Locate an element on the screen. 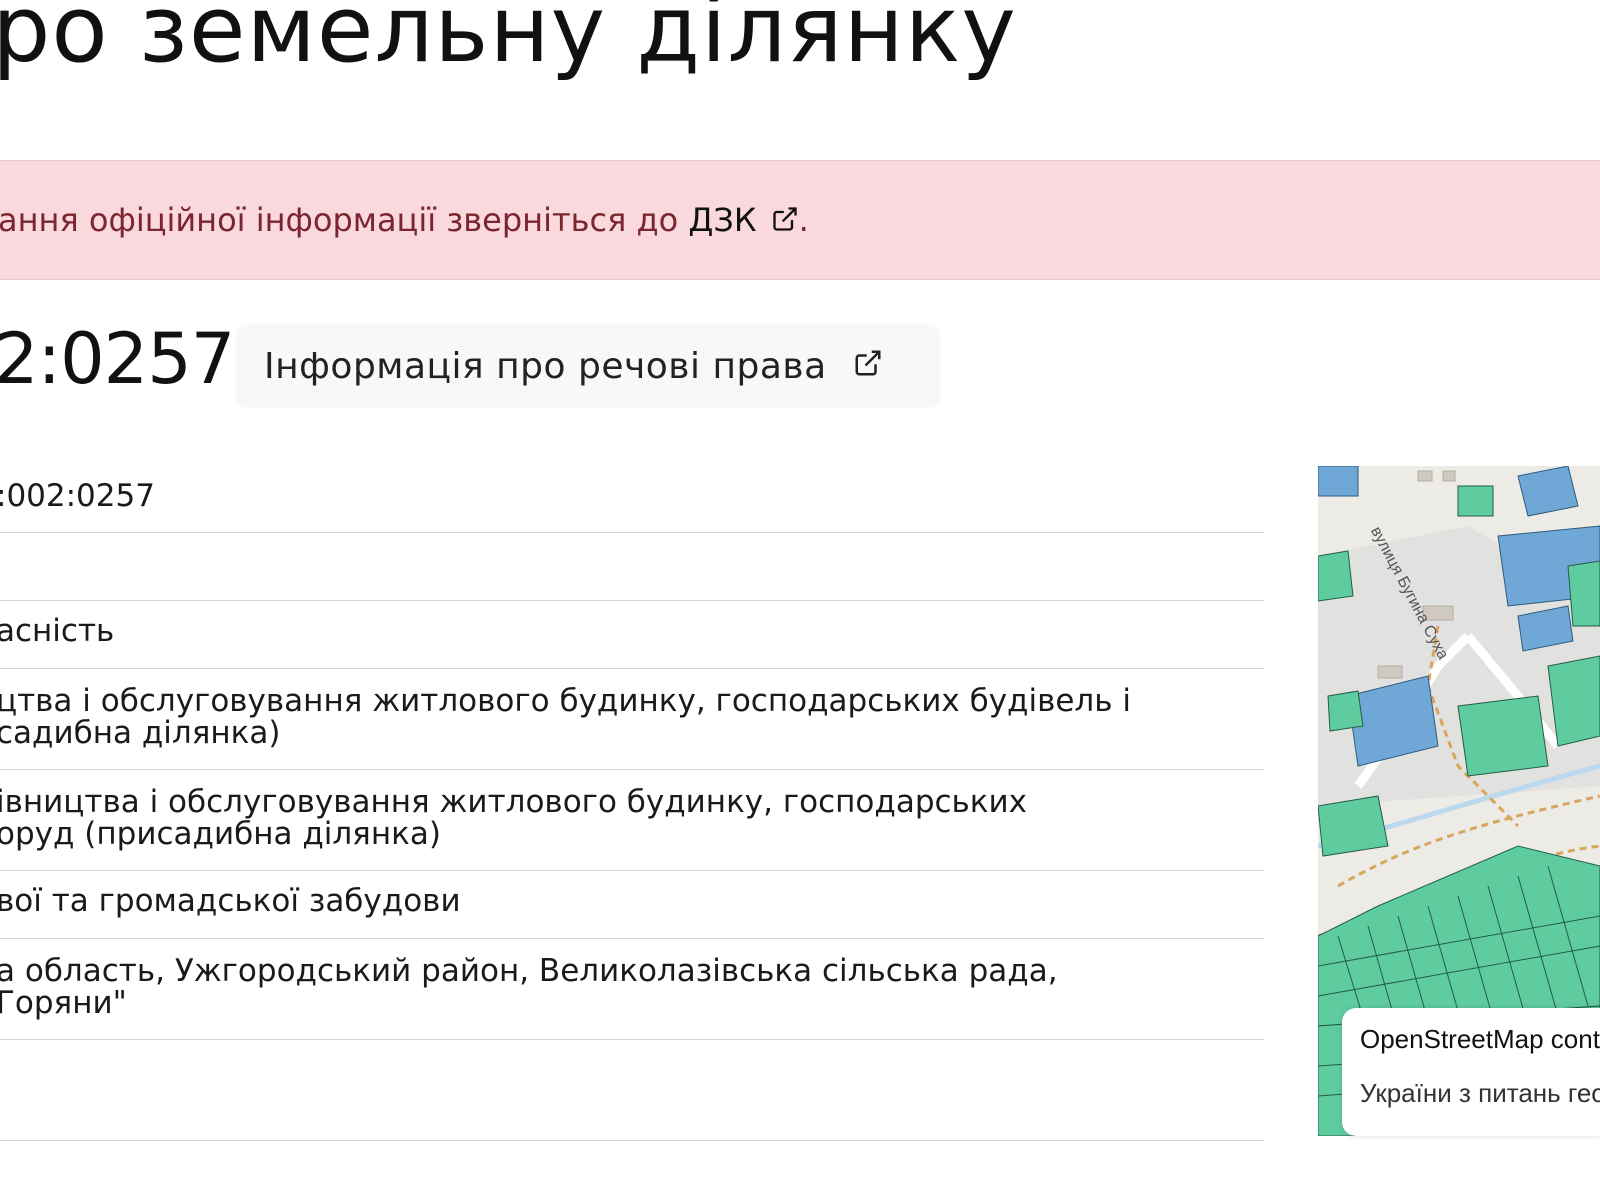 The width and height of the screenshot is (1600, 1200). dzk-link: ДЗК is located at coordinates (743, 220).